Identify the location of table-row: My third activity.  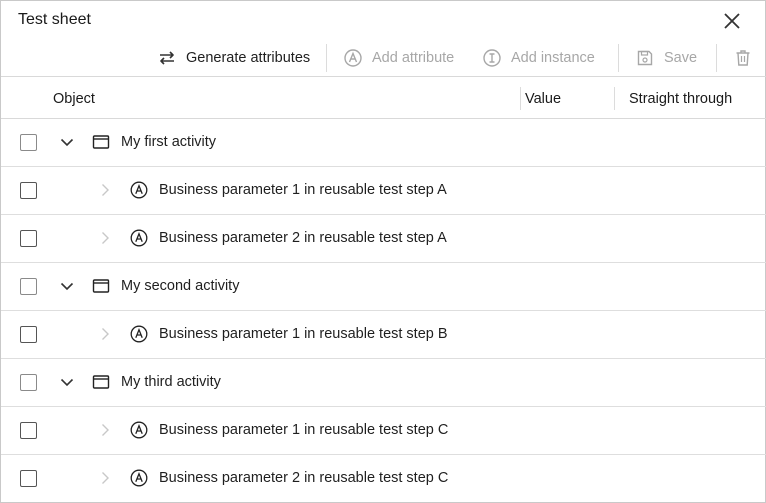
(383, 383).